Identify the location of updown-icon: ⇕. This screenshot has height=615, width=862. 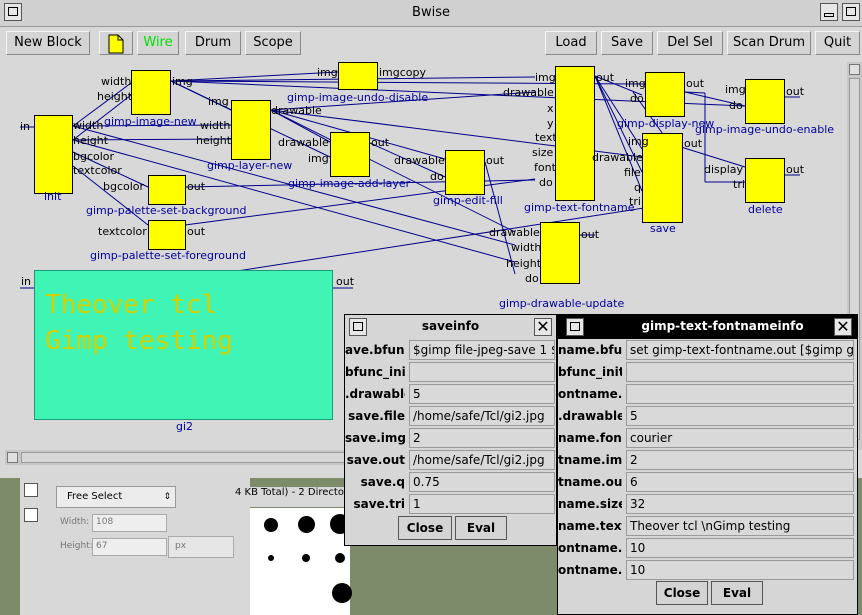
(167, 497).